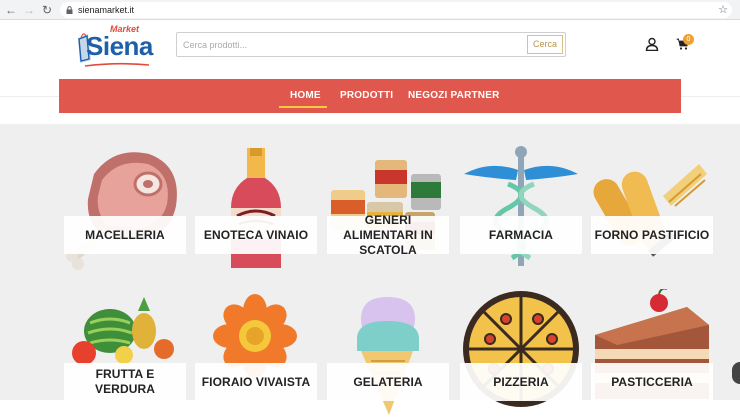 The width and height of the screenshot is (740, 419). I want to click on nav-negozi-partner: NEGOZI PARTNER, so click(454, 96).